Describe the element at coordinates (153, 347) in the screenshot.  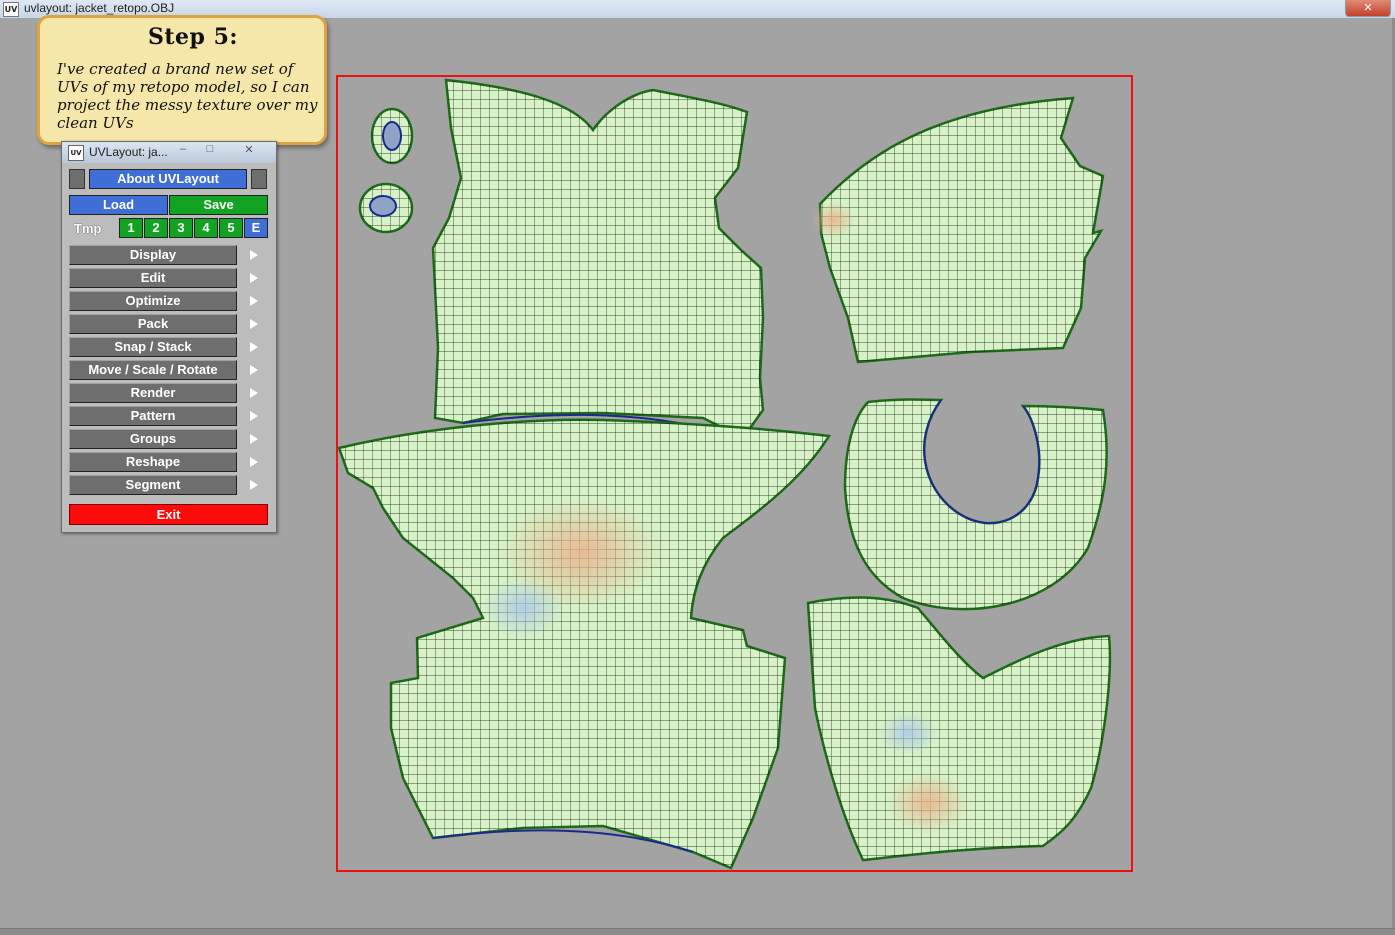
I see `menu-snap-stack: Snap / Stack` at that location.